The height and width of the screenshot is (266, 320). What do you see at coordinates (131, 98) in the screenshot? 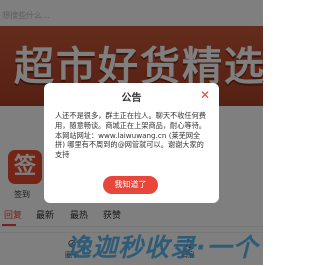
I see `dialog-title: 公告` at bounding box center [131, 98].